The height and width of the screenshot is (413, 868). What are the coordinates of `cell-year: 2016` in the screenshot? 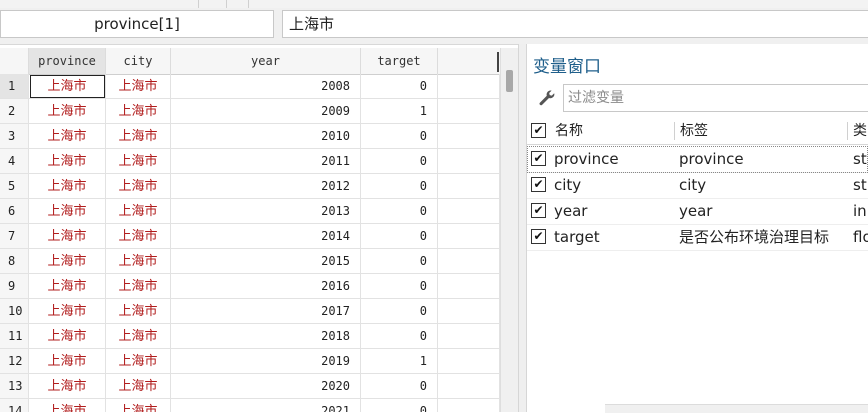 It's located at (266, 286).